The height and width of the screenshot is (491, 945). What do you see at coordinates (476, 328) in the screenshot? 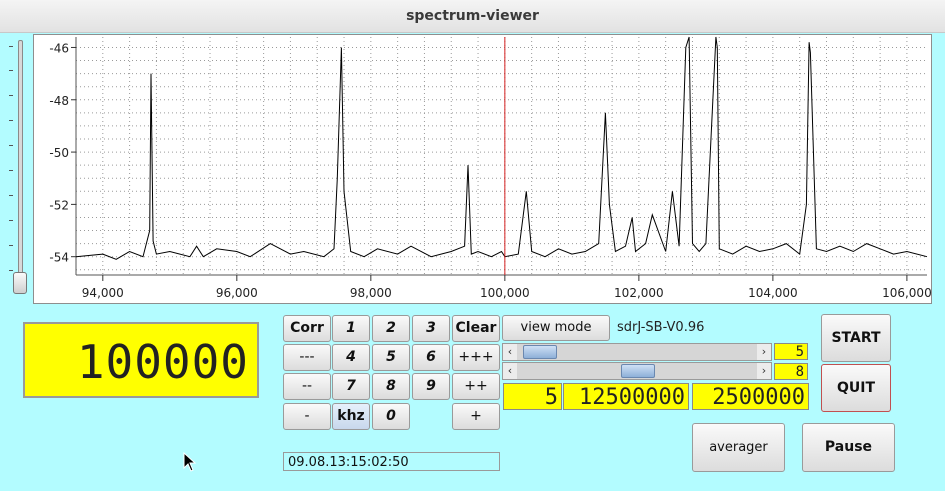
I see `clear-button: Clear` at bounding box center [476, 328].